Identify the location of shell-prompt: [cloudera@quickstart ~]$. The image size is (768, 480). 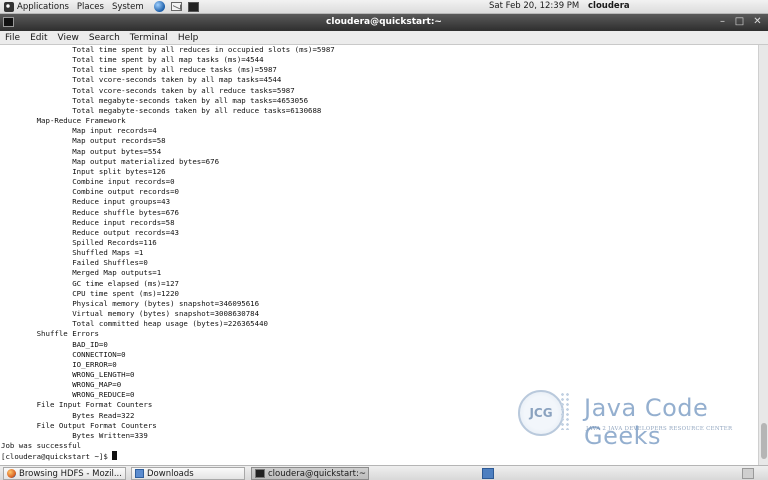
(57, 457).